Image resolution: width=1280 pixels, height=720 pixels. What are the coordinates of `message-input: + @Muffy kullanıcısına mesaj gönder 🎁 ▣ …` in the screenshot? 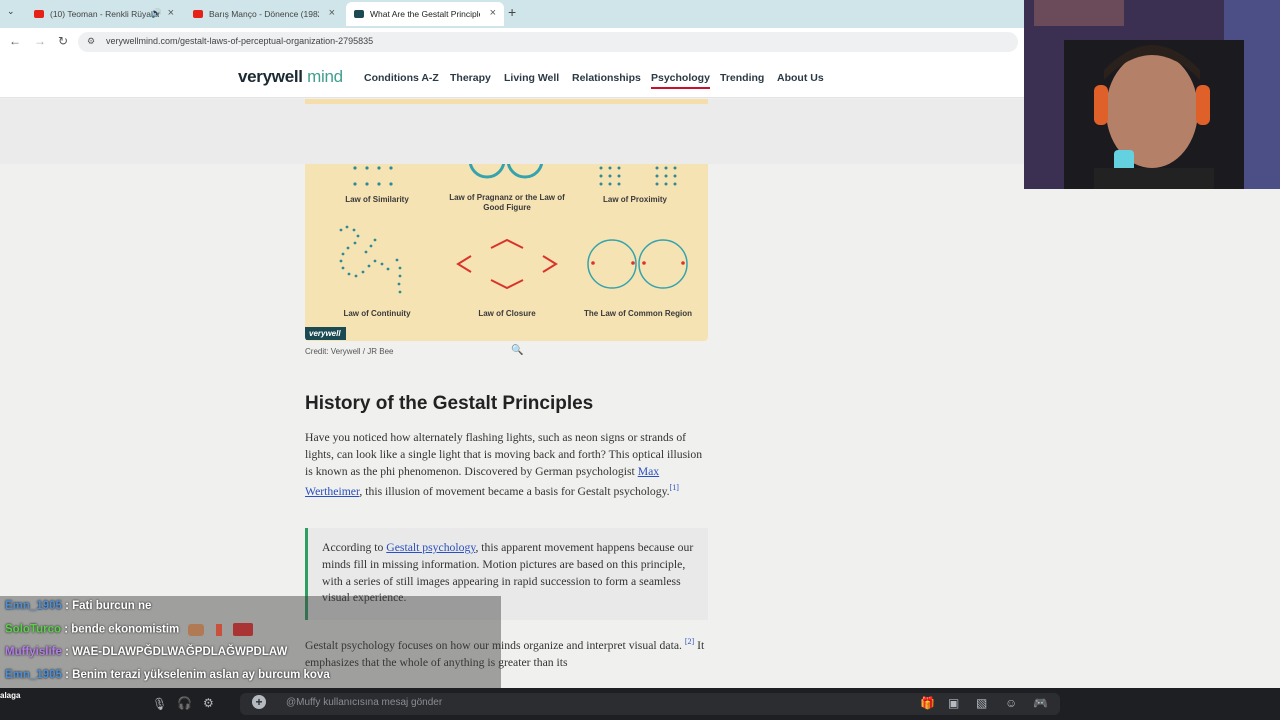 It's located at (650, 704).